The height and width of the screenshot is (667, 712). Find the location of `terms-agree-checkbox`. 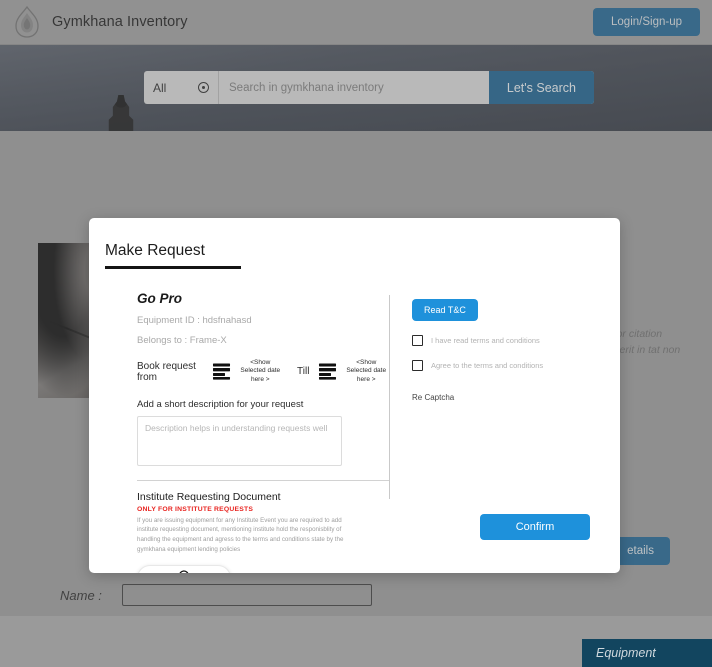

terms-agree-checkbox is located at coordinates (417, 365).